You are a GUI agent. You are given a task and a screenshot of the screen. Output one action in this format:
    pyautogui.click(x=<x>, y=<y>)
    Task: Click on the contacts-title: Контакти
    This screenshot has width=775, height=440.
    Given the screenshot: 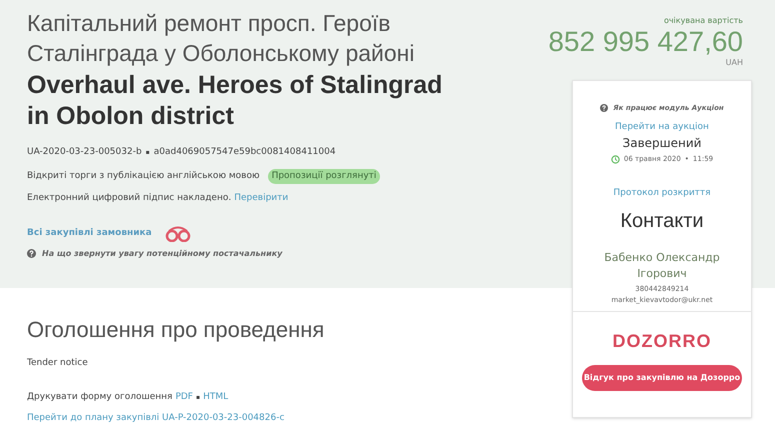 What is the action you would take?
    pyautogui.click(x=662, y=221)
    